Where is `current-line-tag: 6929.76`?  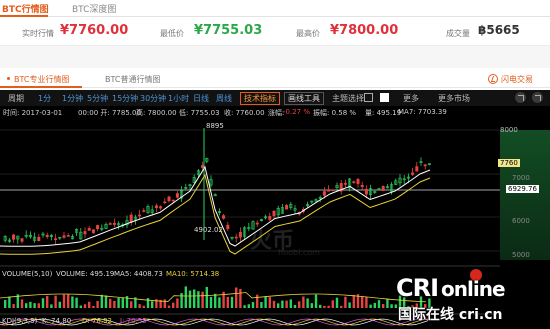 current-line-tag: 6929.76 is located at coordinates (522, 189).